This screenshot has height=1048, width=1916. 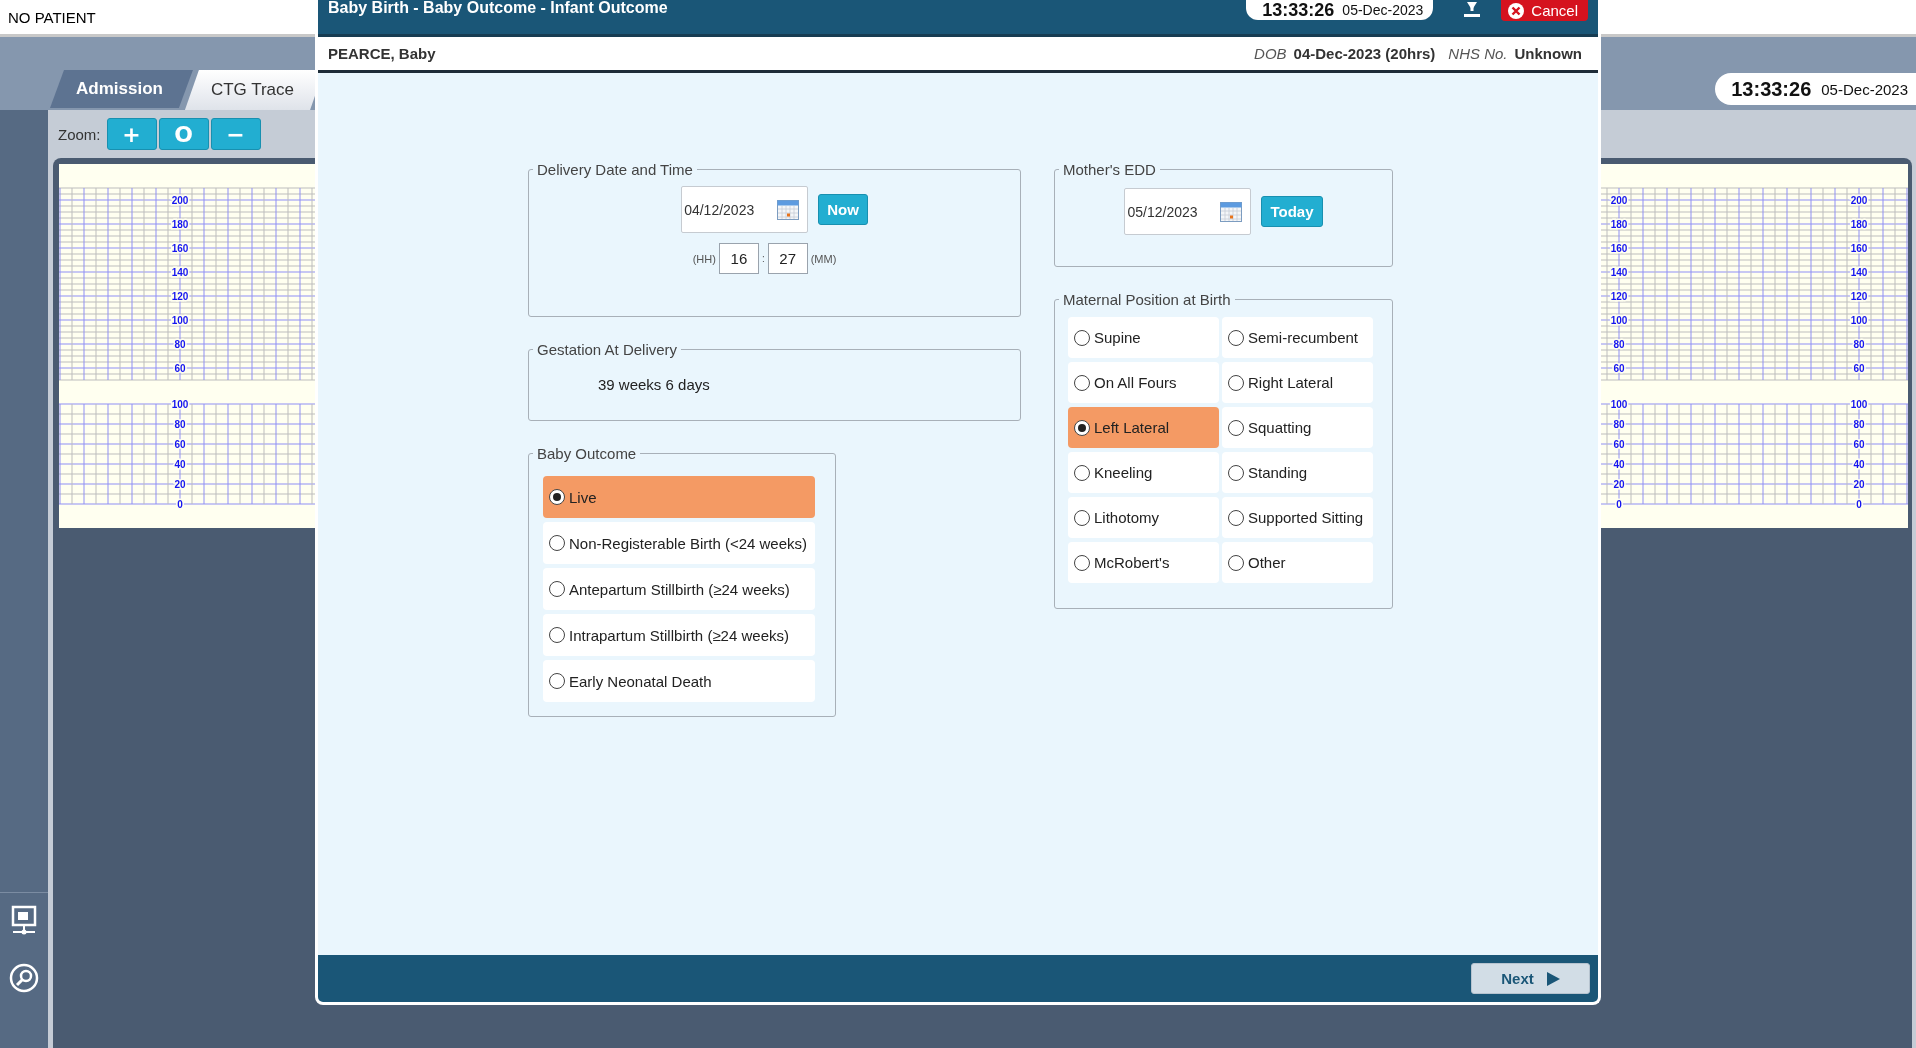 I want to click on radio-option: Live, so click(x=679, y=497).